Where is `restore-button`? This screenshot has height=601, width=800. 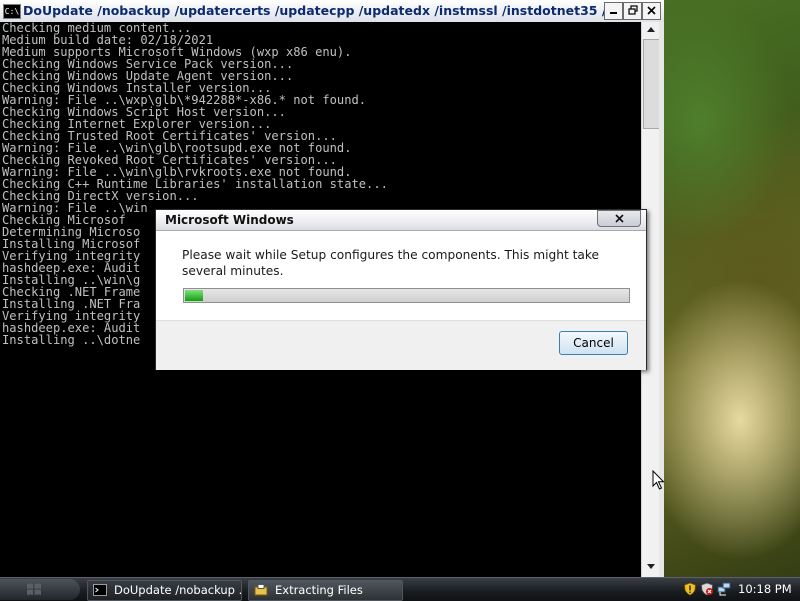 restore-button is located at coordinates (632, 11).